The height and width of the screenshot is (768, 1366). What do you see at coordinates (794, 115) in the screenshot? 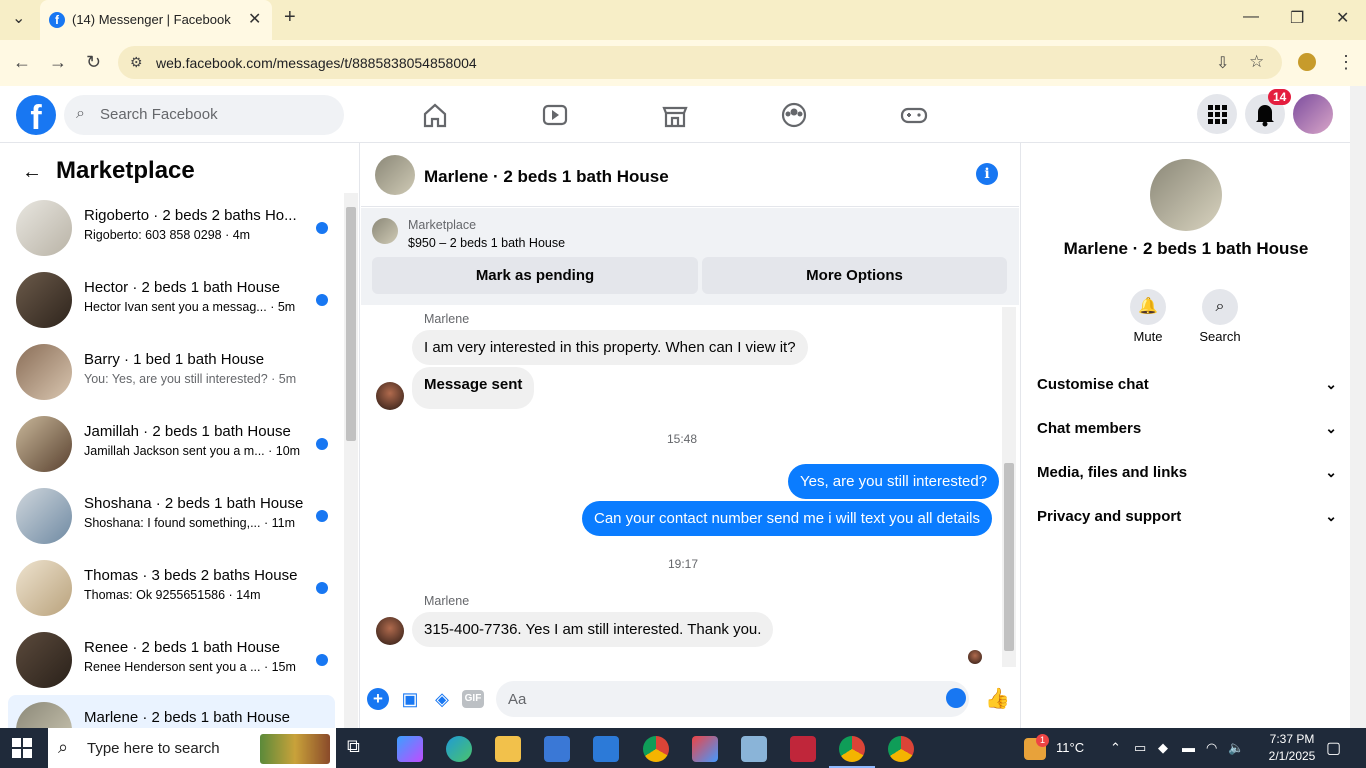
I see `groups-icon` at bounding box center [794, 115].